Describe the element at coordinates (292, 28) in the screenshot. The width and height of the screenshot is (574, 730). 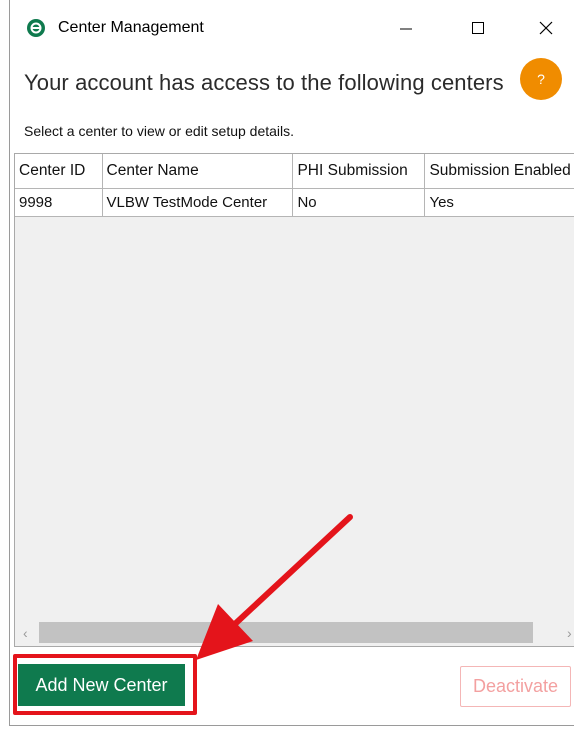
I see `title-bar: Center Management` at that location.